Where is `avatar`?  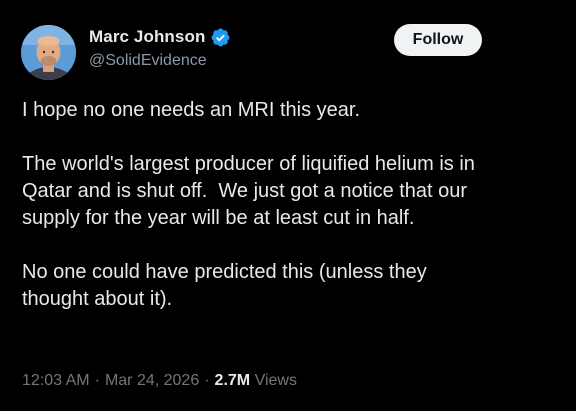 avatar is located at coordinates (48, 52).